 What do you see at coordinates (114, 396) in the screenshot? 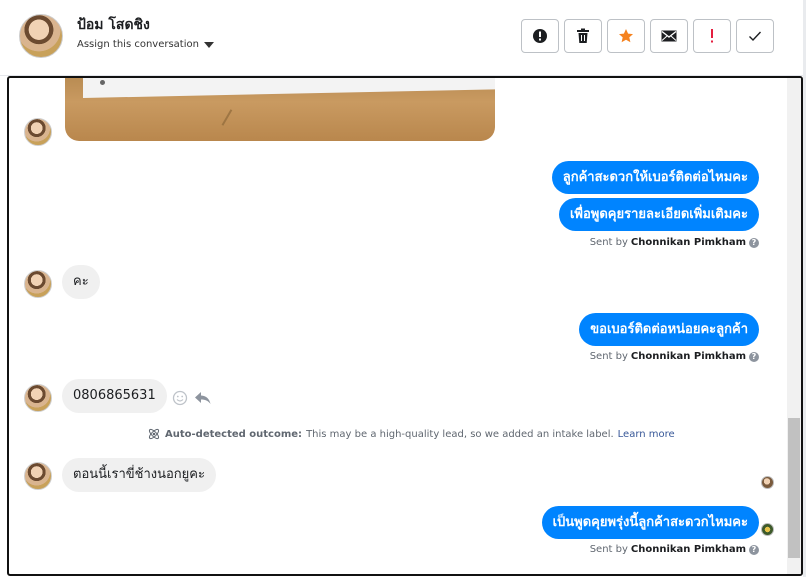
I see `incoming-message: 0806865631` at bounding box center [114, 396].